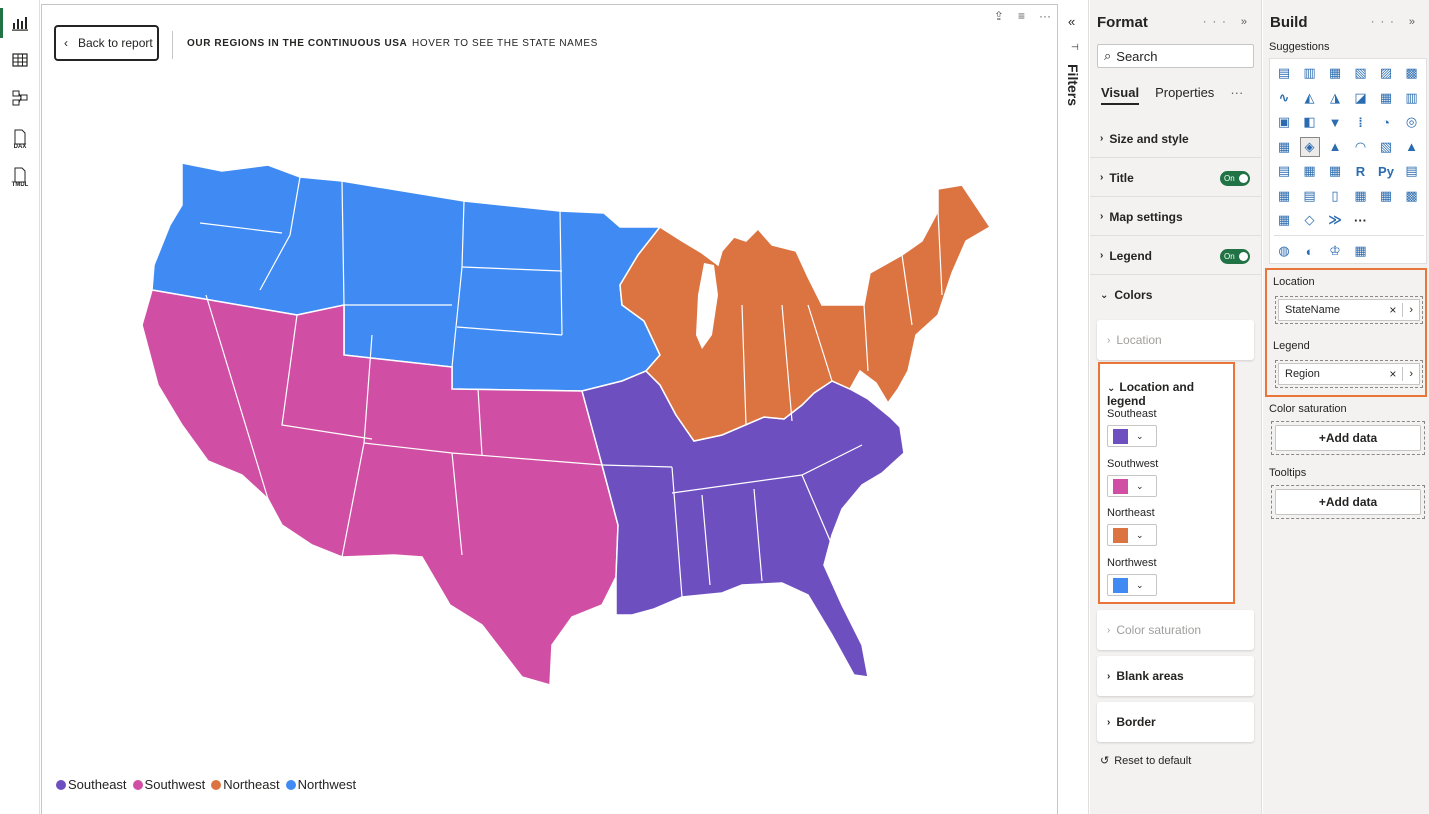 Image resolution: width=1429 pixels, height=814 pixels. Describe the element at coordinates (1153, 761) in the screenshot. I see `reset-label: Reset to default` at that location.